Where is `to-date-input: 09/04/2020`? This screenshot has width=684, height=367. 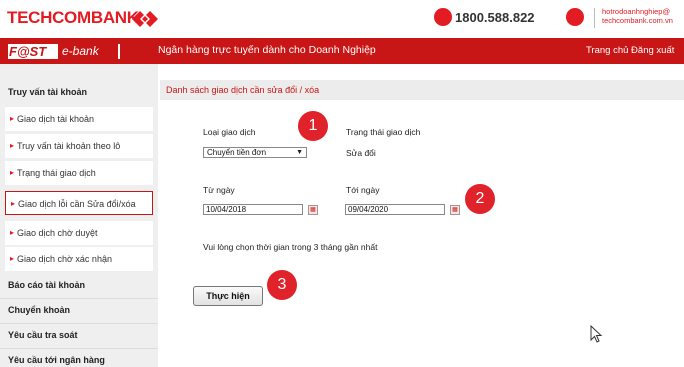
to-date-input: 09/04/2020 is located at coordinates (395, 209).